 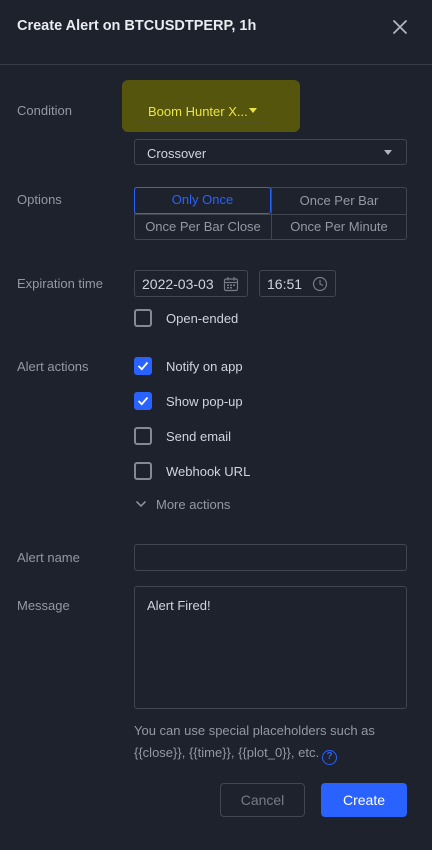 What do you see at coordinates (227, 752) in the screenshot?
I see `placeholder-hint-text: {{close}}, {{time}}, {{plot_0}}, etc.` at bounding box center [227, 752].